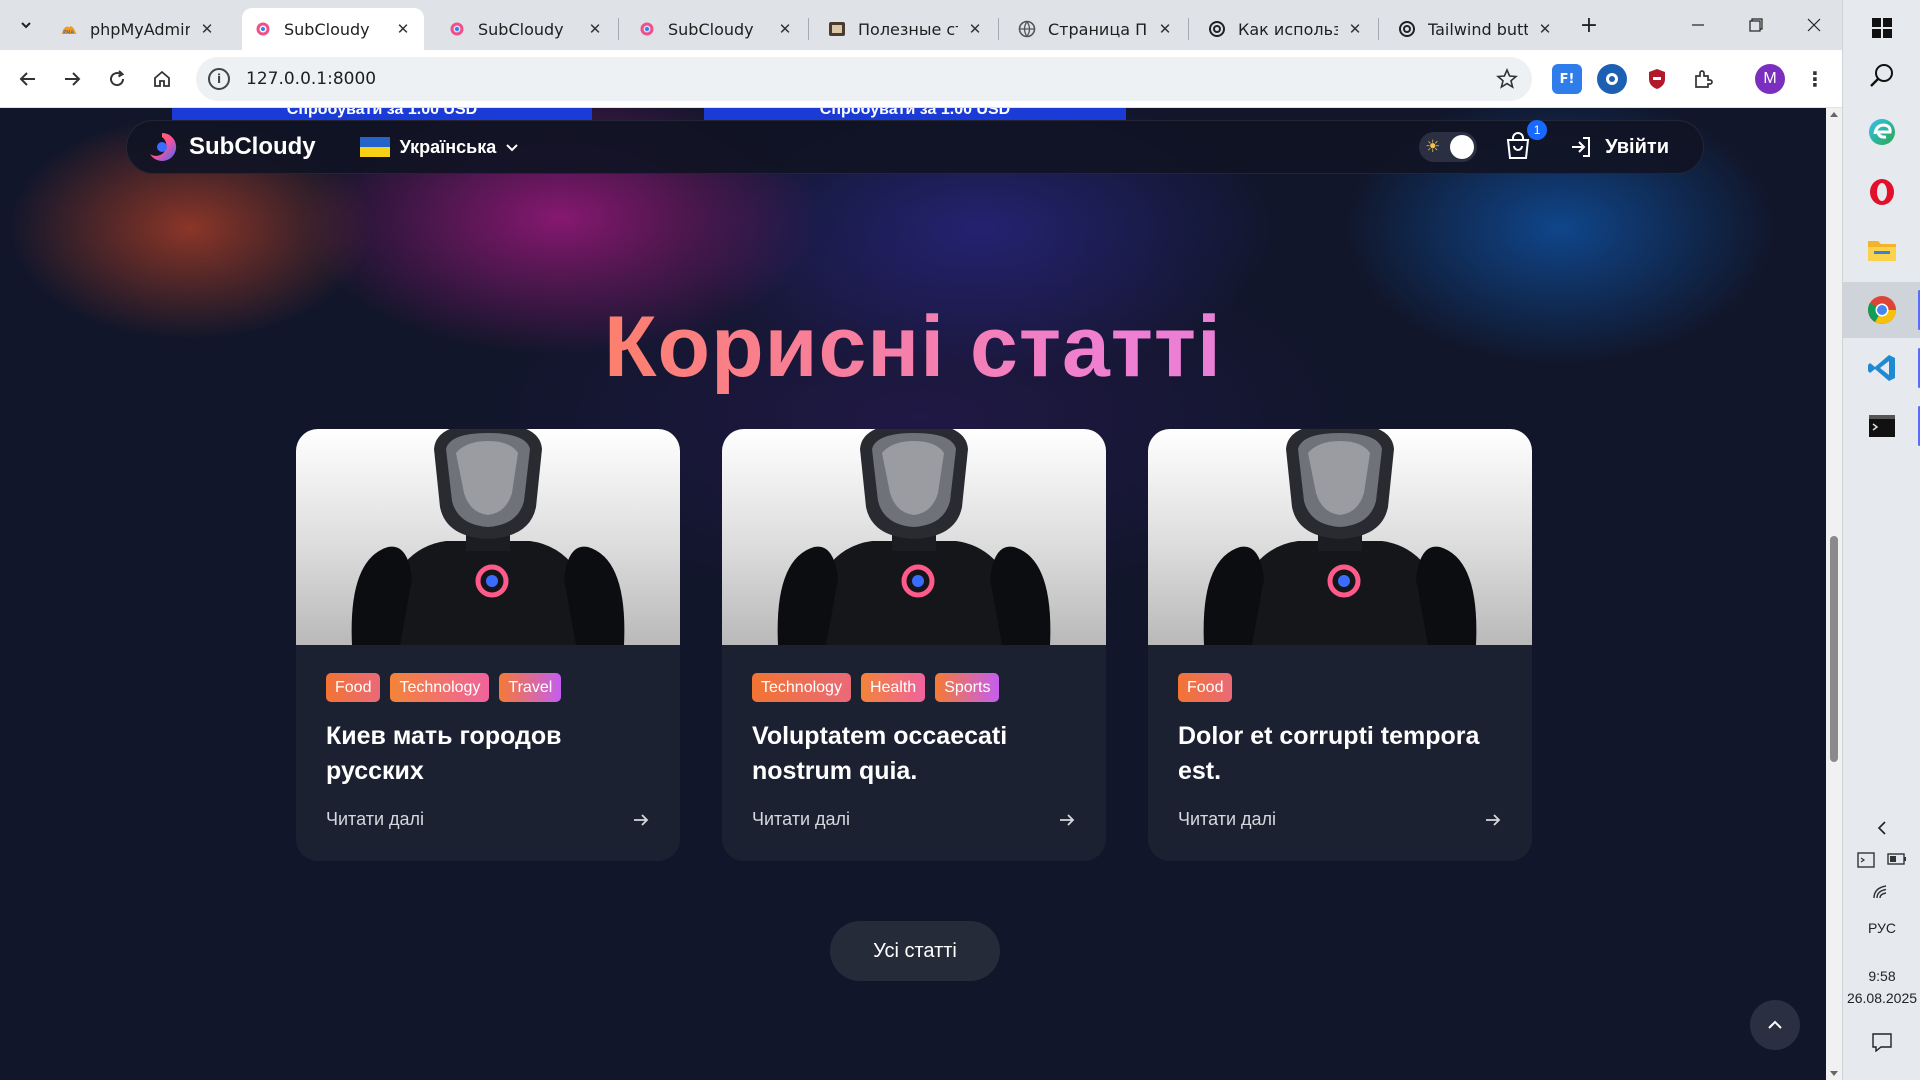 This screenshot has width=1920, height=1080. What do you see at coordinates (914, 537) in the screenshot?
I see `article-image` at bounding box center [914, 537].